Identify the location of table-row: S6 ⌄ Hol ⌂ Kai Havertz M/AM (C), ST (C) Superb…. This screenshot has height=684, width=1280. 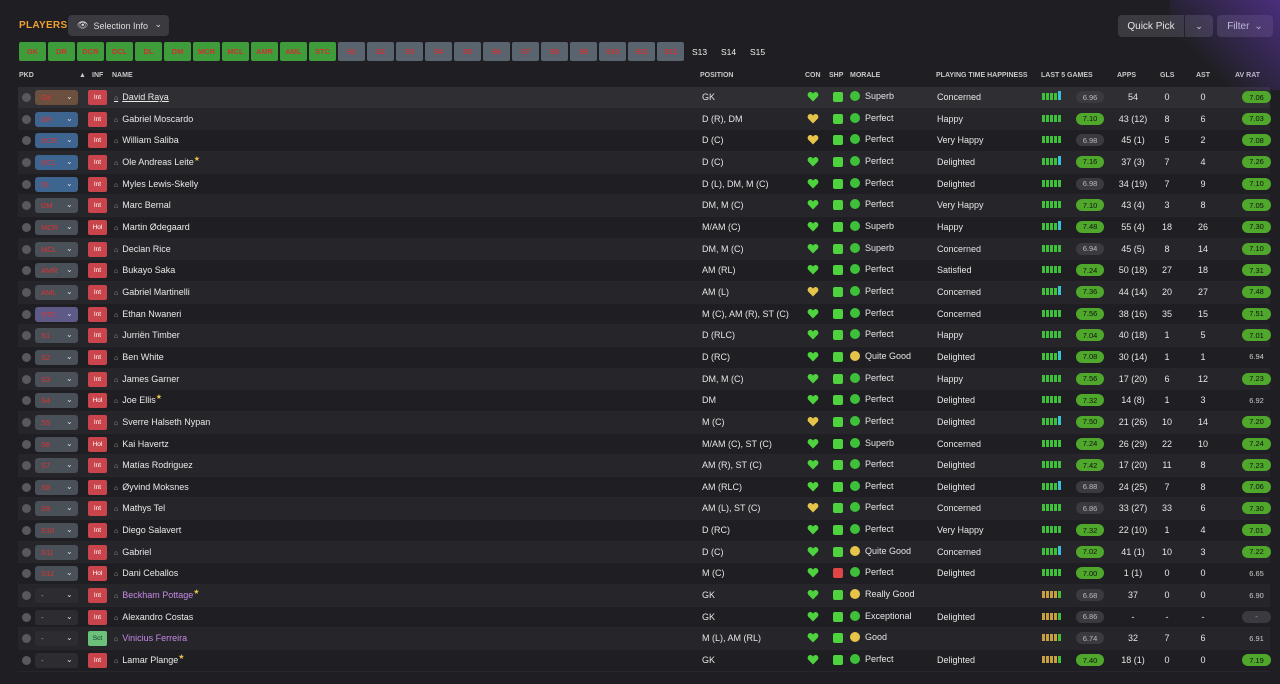
(644, 445).